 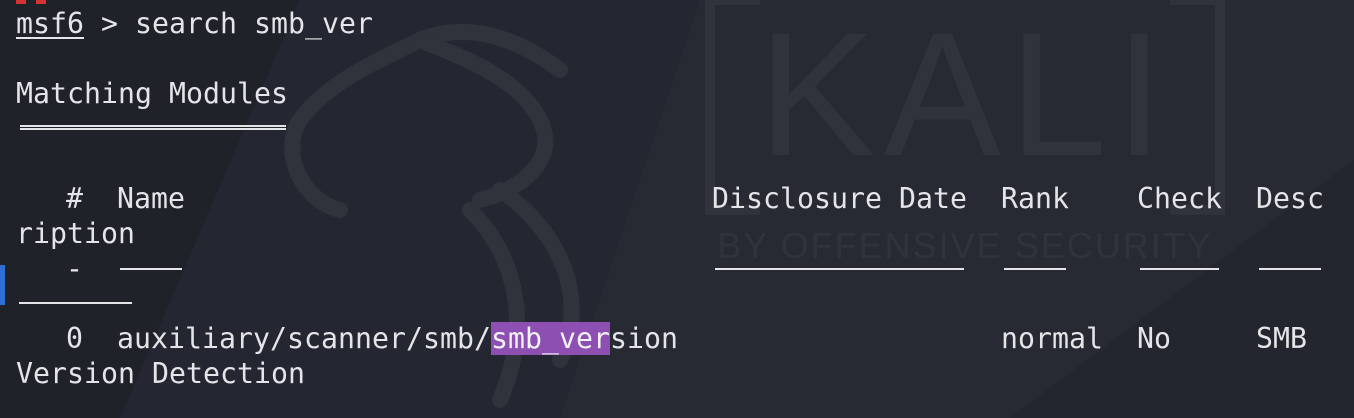 I want to click on row-0-num: 0, so click(x=75, y=338).